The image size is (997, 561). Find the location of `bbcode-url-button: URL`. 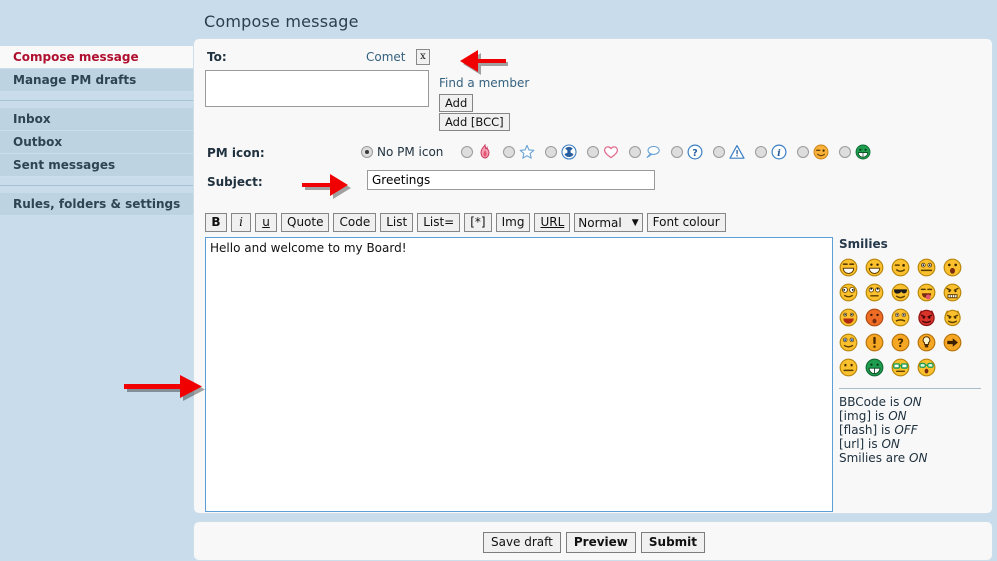

bbcode-url-button: URL is located at coordinates (552, 222).